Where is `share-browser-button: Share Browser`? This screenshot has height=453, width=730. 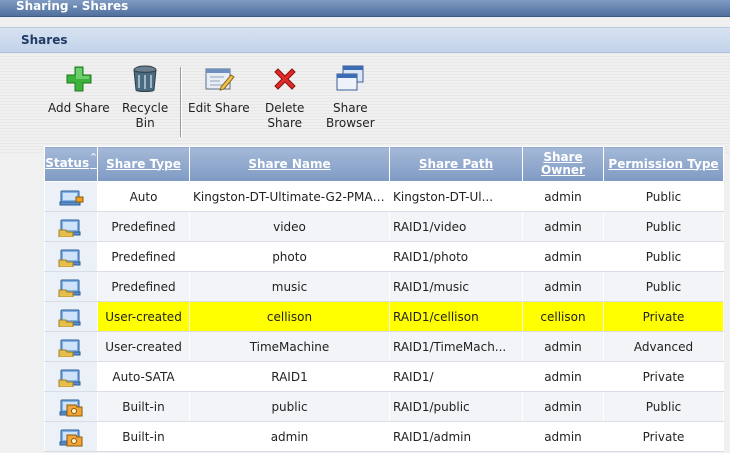 share-browser-button: Share Browser is located at coordinates (350, 97).